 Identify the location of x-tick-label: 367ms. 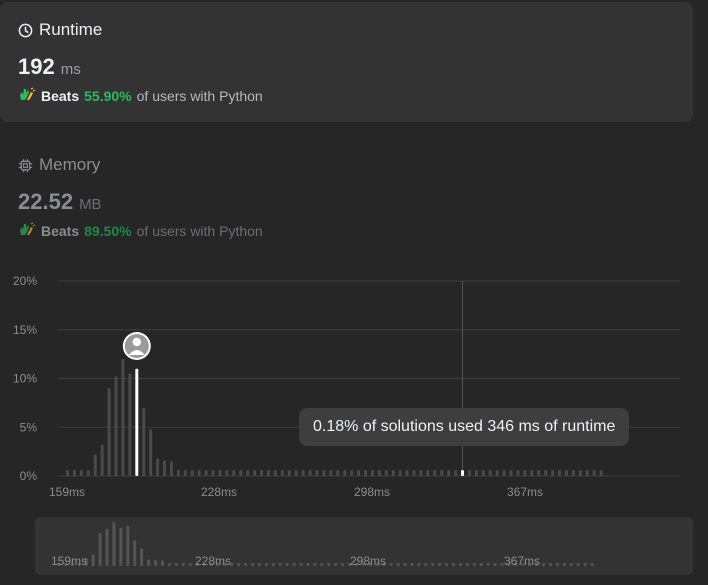
(525, 492).